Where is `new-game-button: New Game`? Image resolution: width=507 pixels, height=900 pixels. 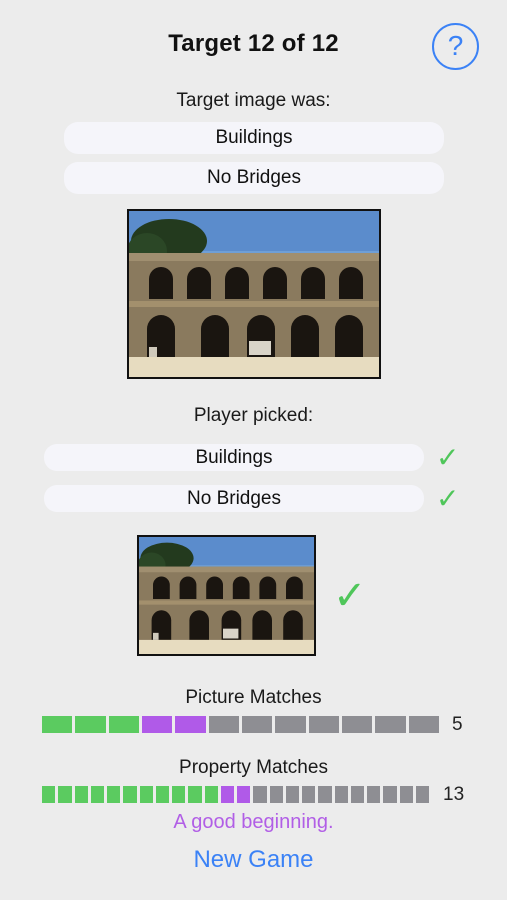 new-game-button: New Game is located at coordinates (253, 860).